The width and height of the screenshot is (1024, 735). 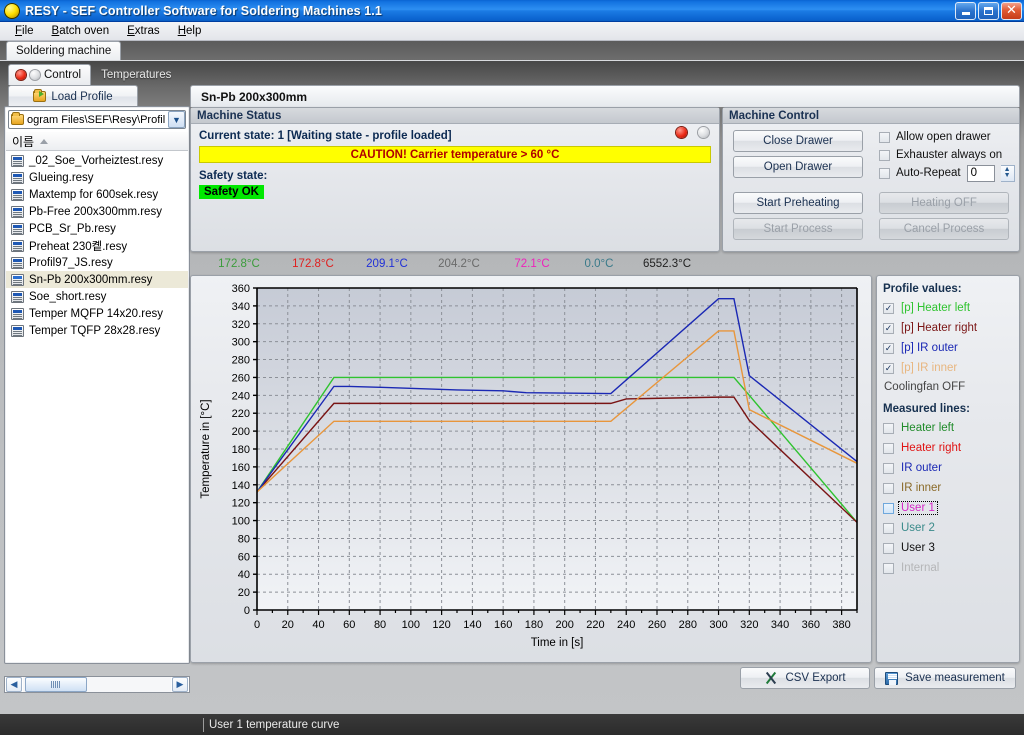 What do you see at coordinates (947, 173) in the screenshot?
I see `auto-repeat-row: Auto-Repeat 0 ▲ ▼` at bounding box center [947, 173].